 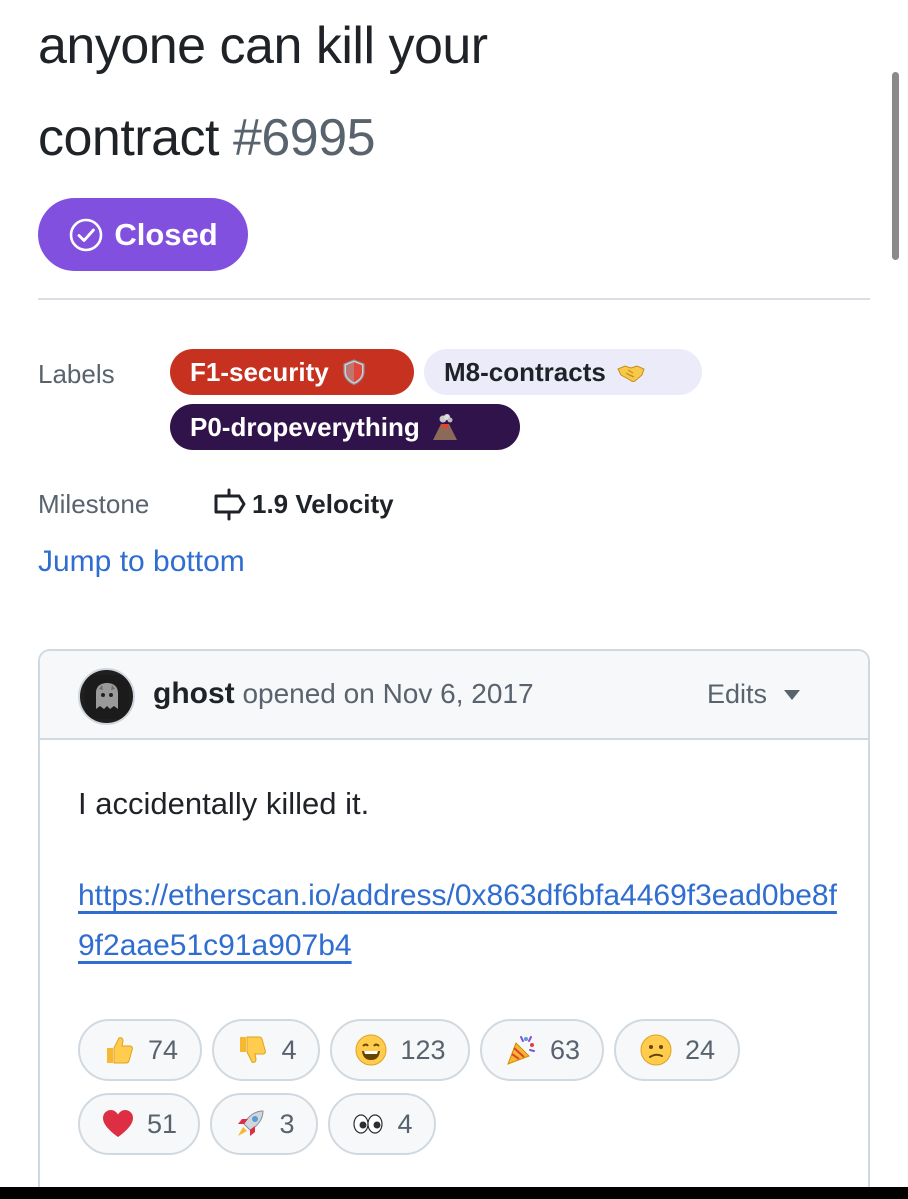 I want to click on ghost-avatar-icon, so click(x=106, y=696).